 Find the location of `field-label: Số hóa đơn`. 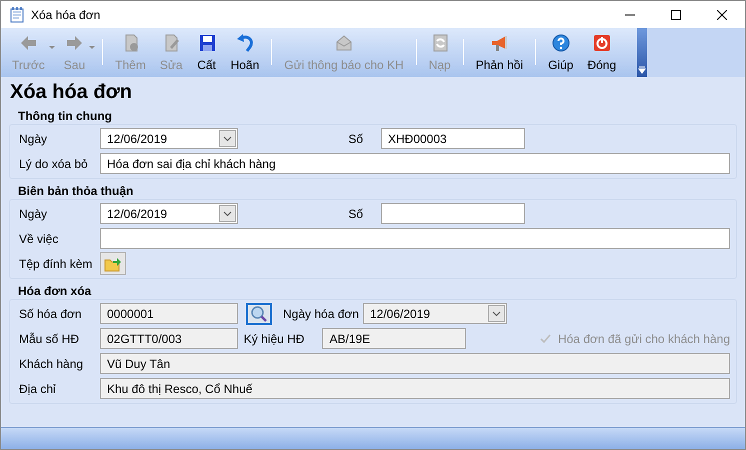

field-label: Số hóa đơn is located at coordinates (51, 313).